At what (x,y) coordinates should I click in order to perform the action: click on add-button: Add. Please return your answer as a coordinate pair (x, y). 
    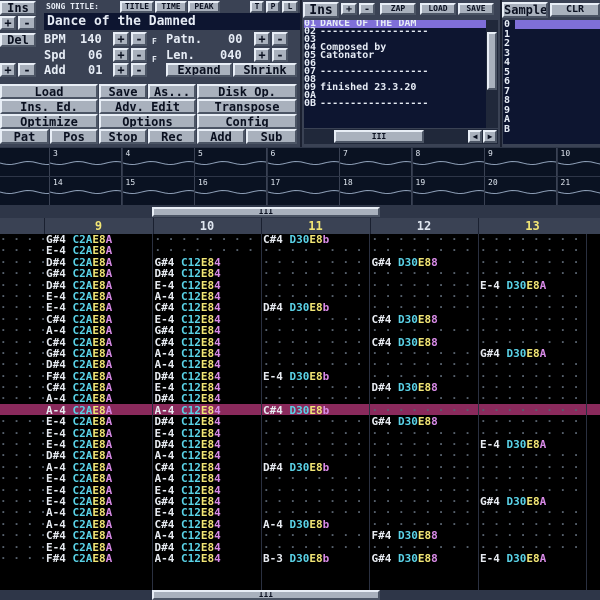
    Looking at the image, I should click on (221, 136).